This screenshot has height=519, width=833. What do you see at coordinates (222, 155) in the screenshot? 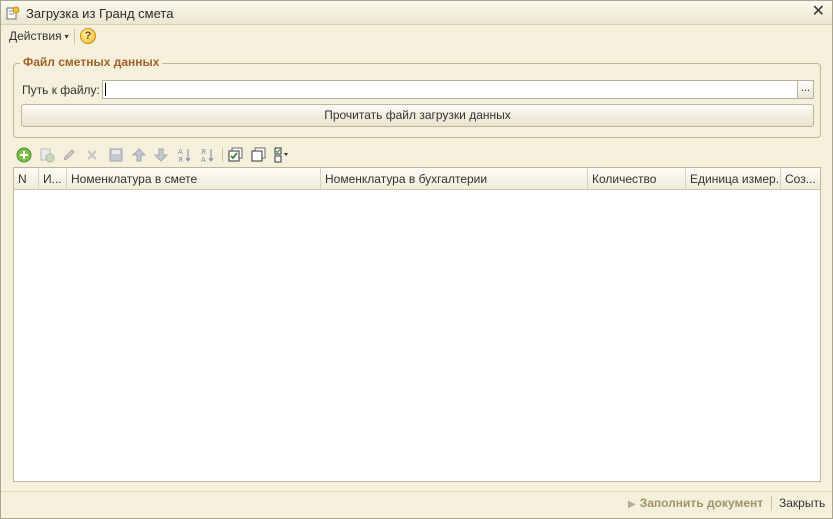
I see `toolbar-separator` at bounding box center [222, 155].